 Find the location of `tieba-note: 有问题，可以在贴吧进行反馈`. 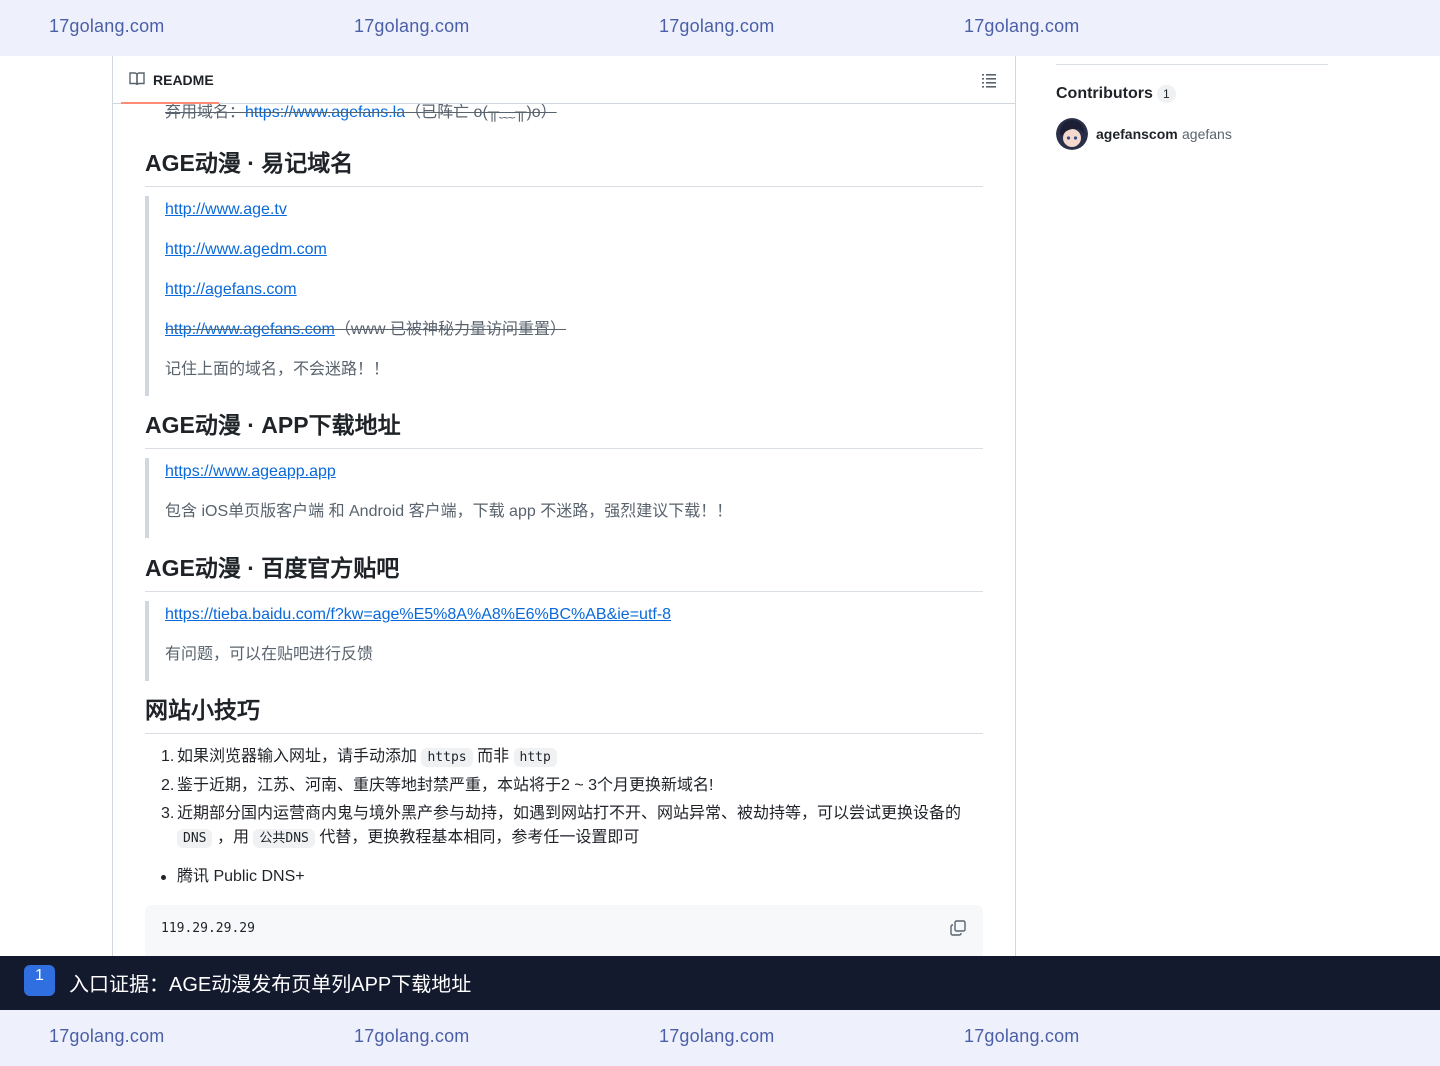

tieba-note: 有问题，可以在贴吧进行反馈 is located at coordinates (269, 654).